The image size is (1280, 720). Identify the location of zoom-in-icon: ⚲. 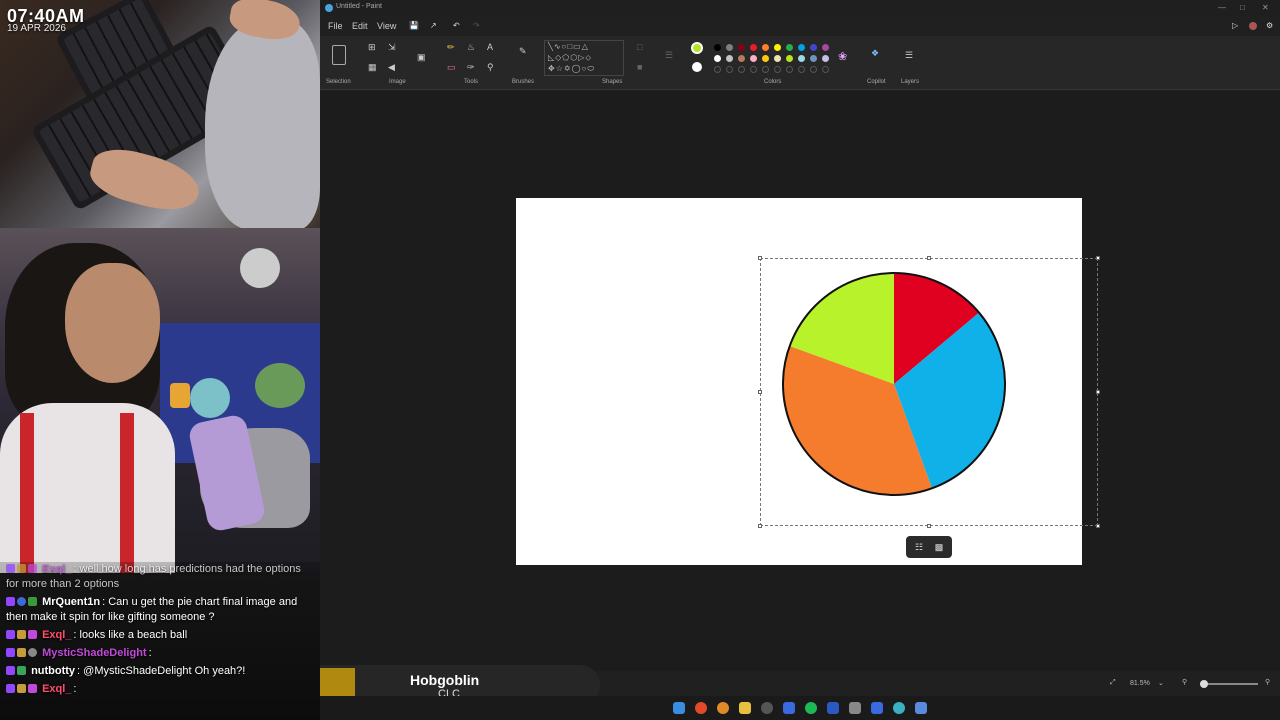
(1267, 682).